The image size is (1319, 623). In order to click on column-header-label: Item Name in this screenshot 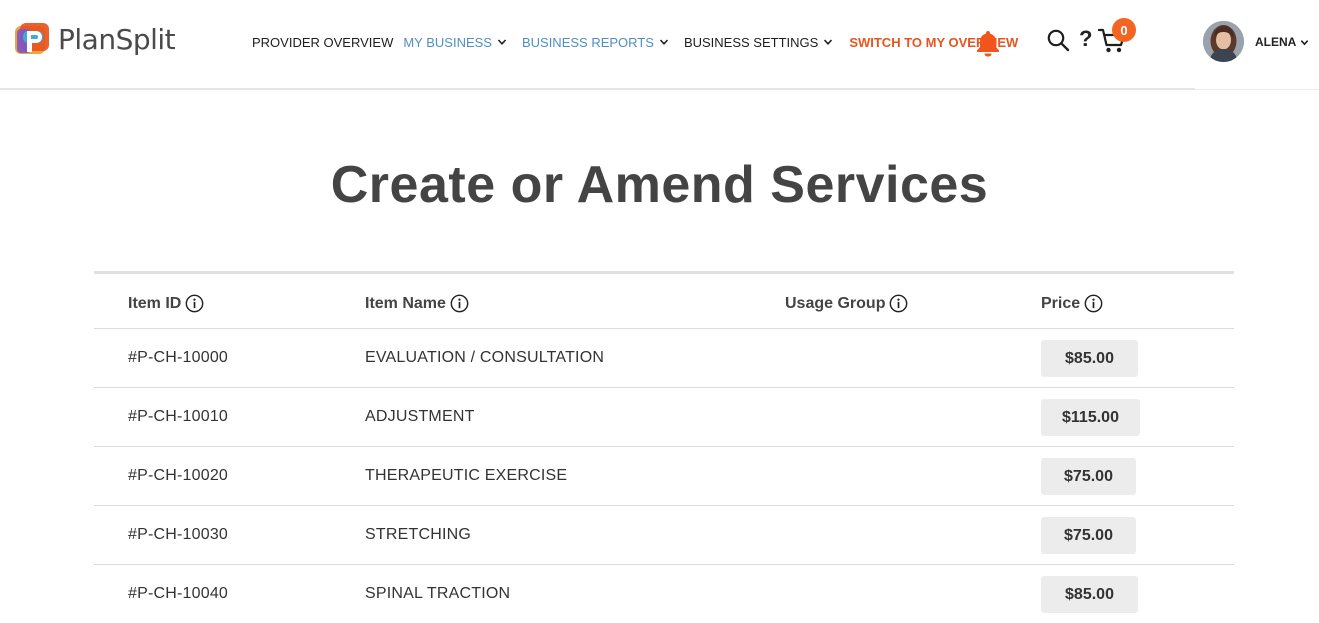, I will do `click(405, 303)`.